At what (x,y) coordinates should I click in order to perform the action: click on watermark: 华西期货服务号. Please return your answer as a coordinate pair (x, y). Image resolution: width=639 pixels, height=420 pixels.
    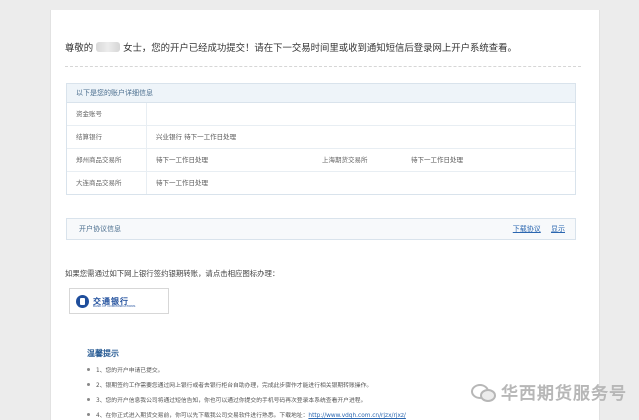
    Looking at the image, I should click on (549, 391).